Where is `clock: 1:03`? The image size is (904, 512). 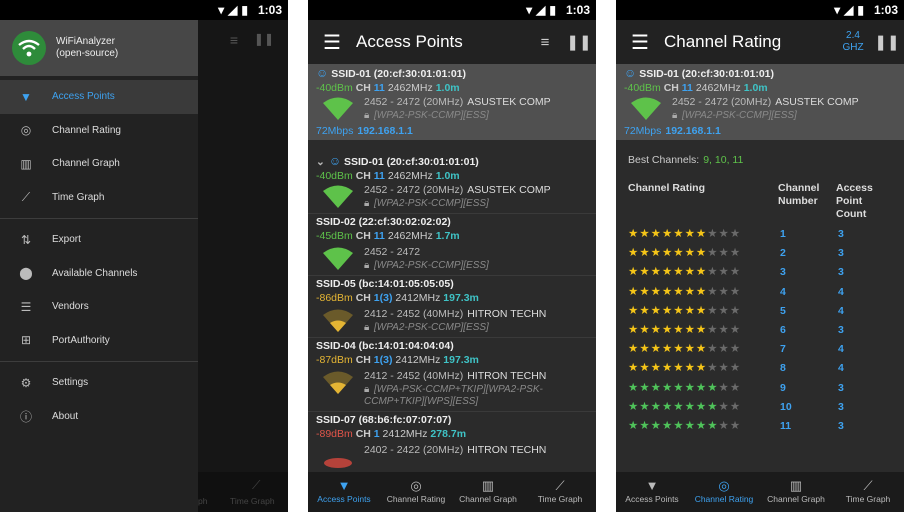
clock: 1:03 is located at coordinates (885, 10).